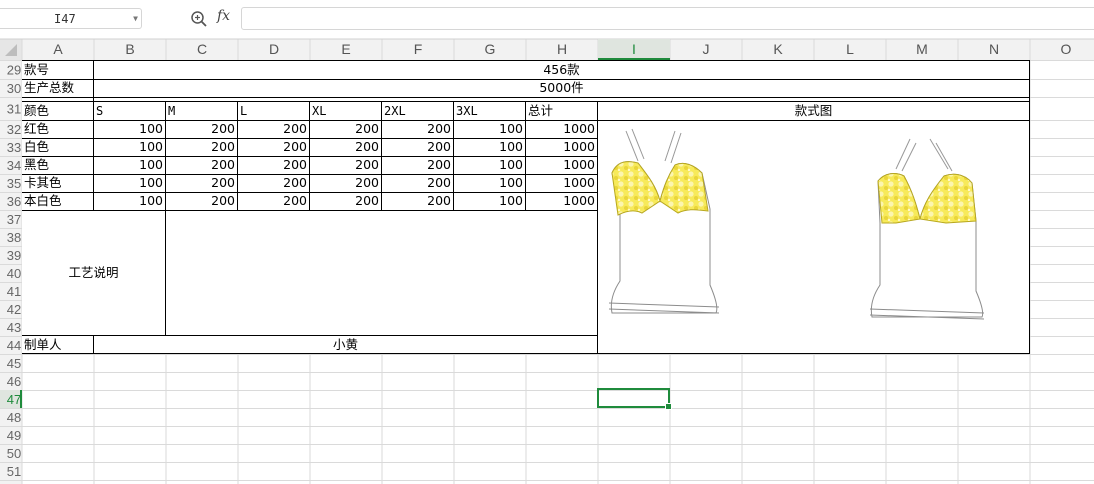 The image size is (1094, 484). I want to click on cell-color-name: 黑色, so click(57, 165).